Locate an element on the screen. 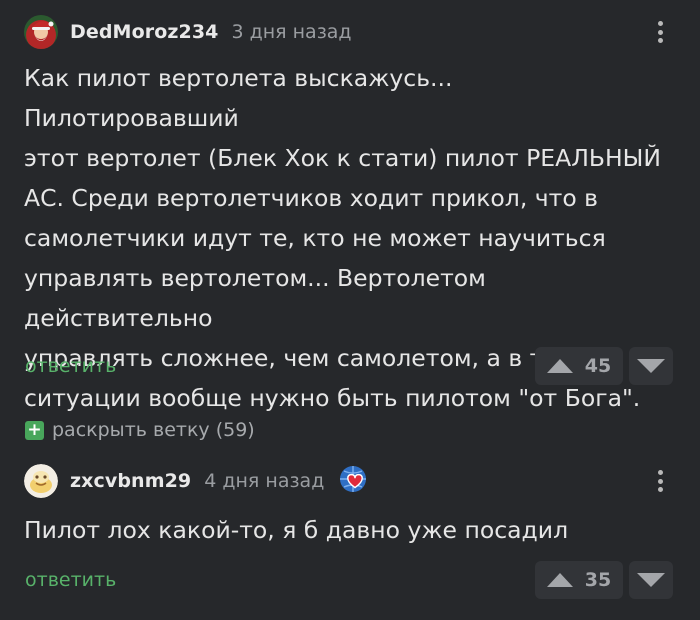 The image size is (700, 620). comment-time: 4 дня назад is located at coordinates (264, 481).